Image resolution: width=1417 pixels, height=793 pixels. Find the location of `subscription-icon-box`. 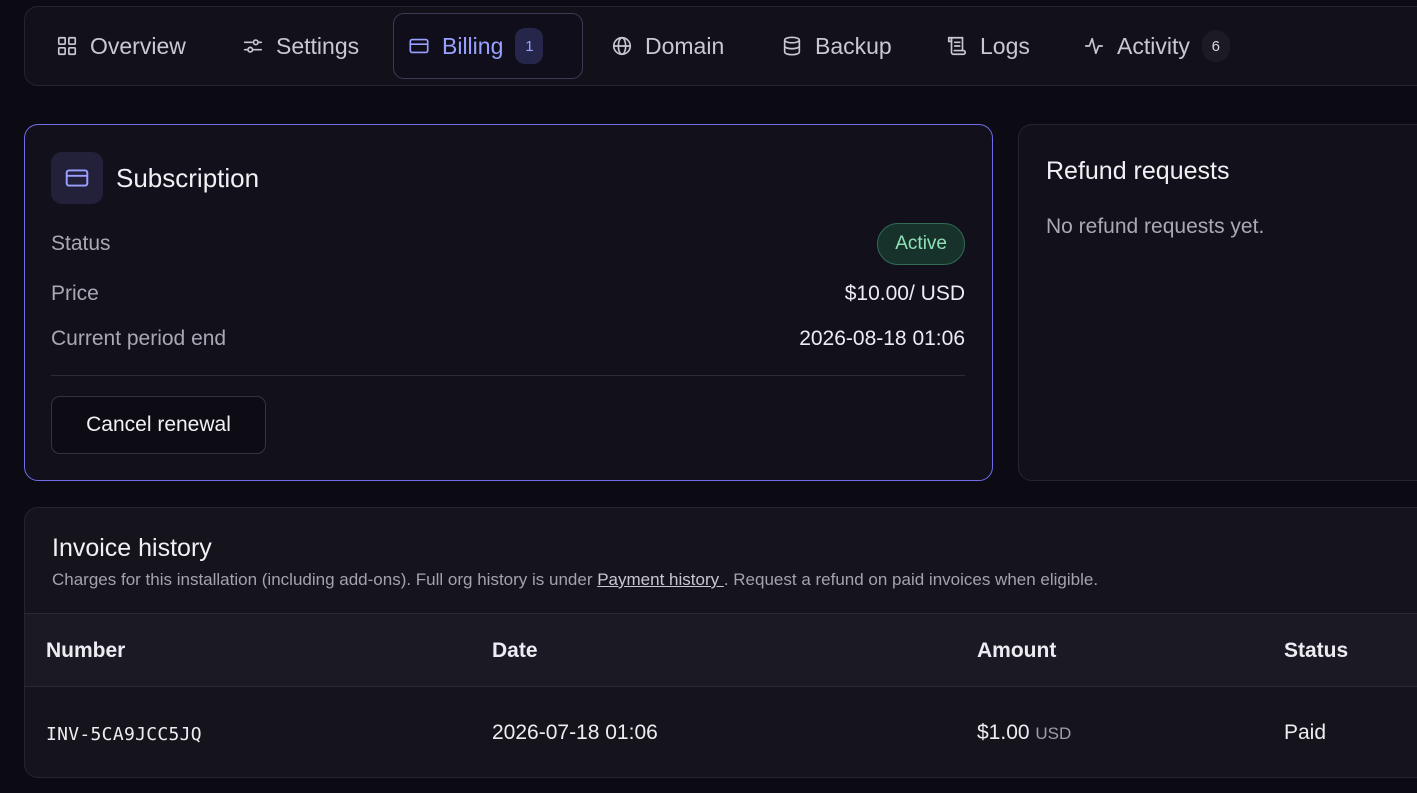

subscription-icon-box is located at coordinates (77, 178).